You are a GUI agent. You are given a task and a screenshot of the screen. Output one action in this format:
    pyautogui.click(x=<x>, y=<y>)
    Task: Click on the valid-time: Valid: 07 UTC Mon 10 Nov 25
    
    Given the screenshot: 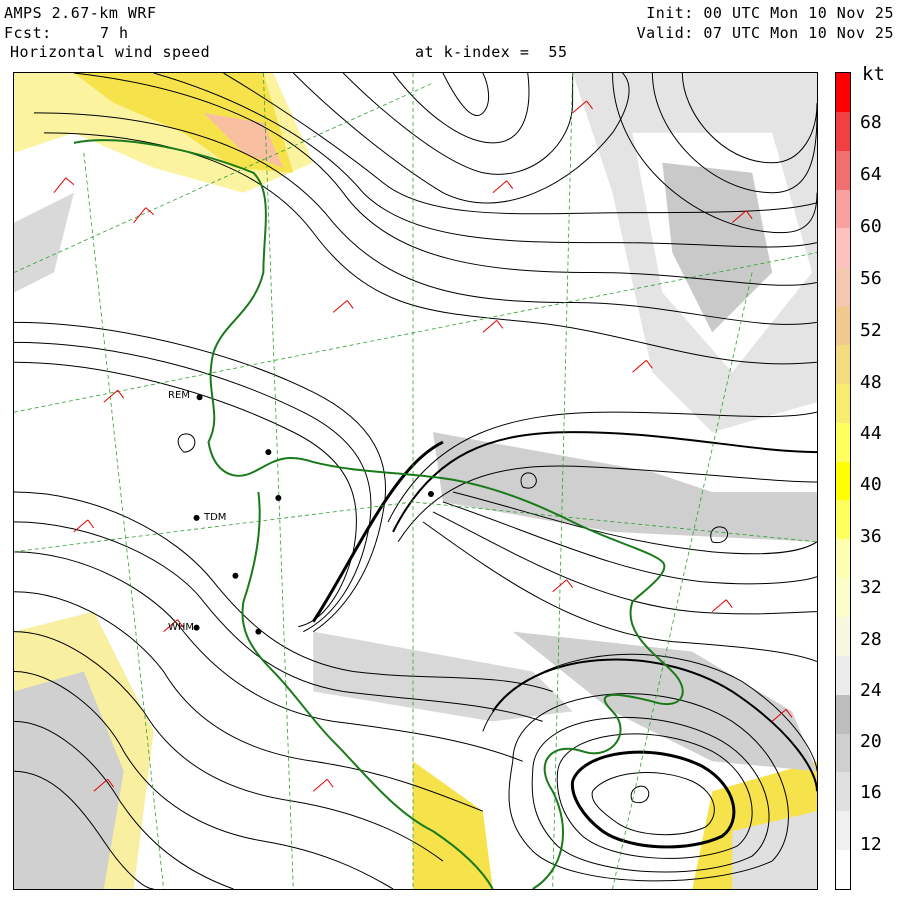 What is the action you would take?
    pyautogui.click(x=765, y=33)
    